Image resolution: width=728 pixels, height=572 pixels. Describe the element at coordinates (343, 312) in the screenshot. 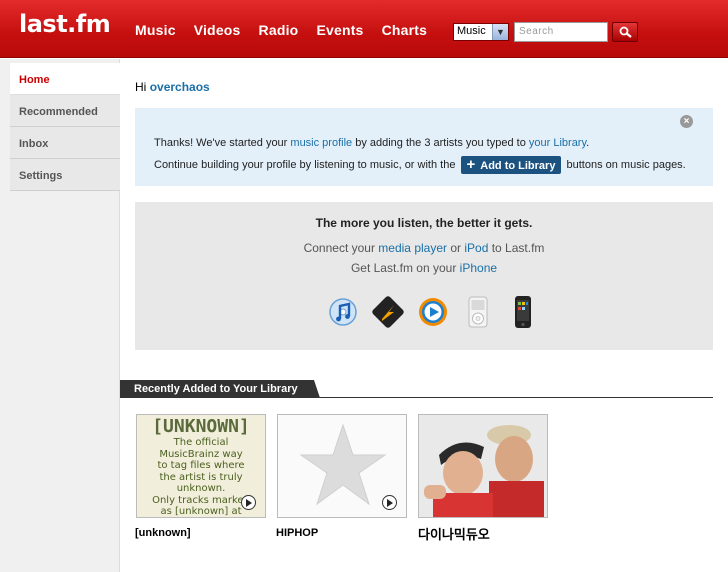

I see `itunes-icon` at that location.